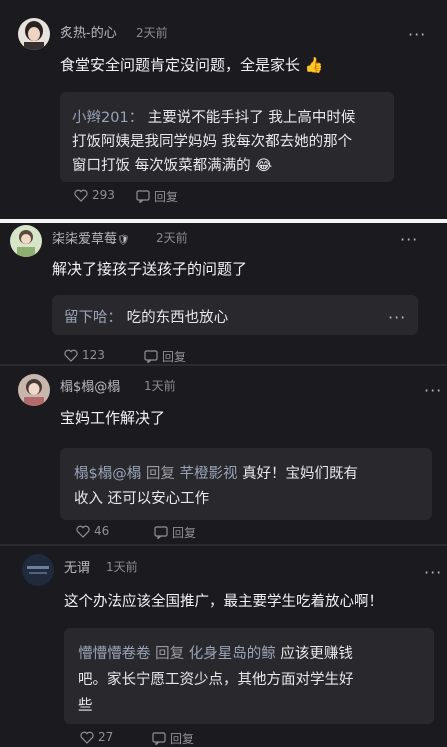 The width and height of the screenshot is (447, 747). I want to click on reply-line: 吧。家长宁愿工资少点，其他方面对学生好, so click(216, 680).